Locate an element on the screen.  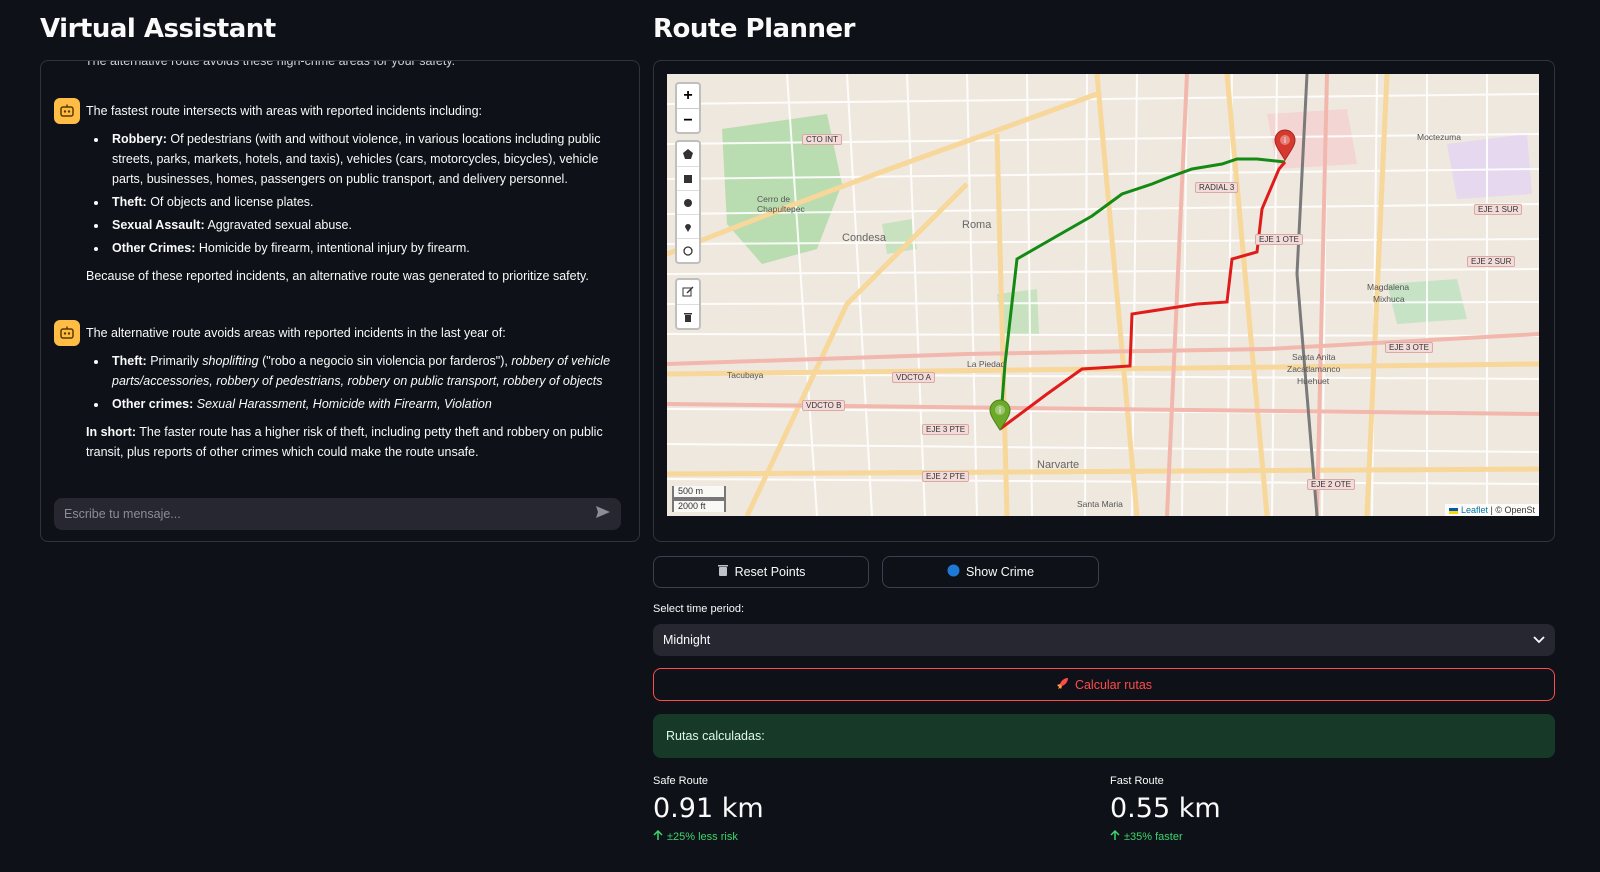
metric-value: 0.91 km is located at coordinates (708, 808).